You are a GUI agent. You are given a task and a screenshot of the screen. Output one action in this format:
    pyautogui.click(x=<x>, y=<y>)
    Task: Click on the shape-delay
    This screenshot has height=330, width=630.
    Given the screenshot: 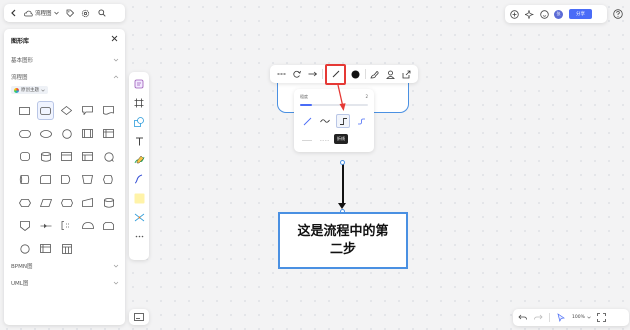 What is the action you would take?
    pyautogui.click(x=66, y=179)
    